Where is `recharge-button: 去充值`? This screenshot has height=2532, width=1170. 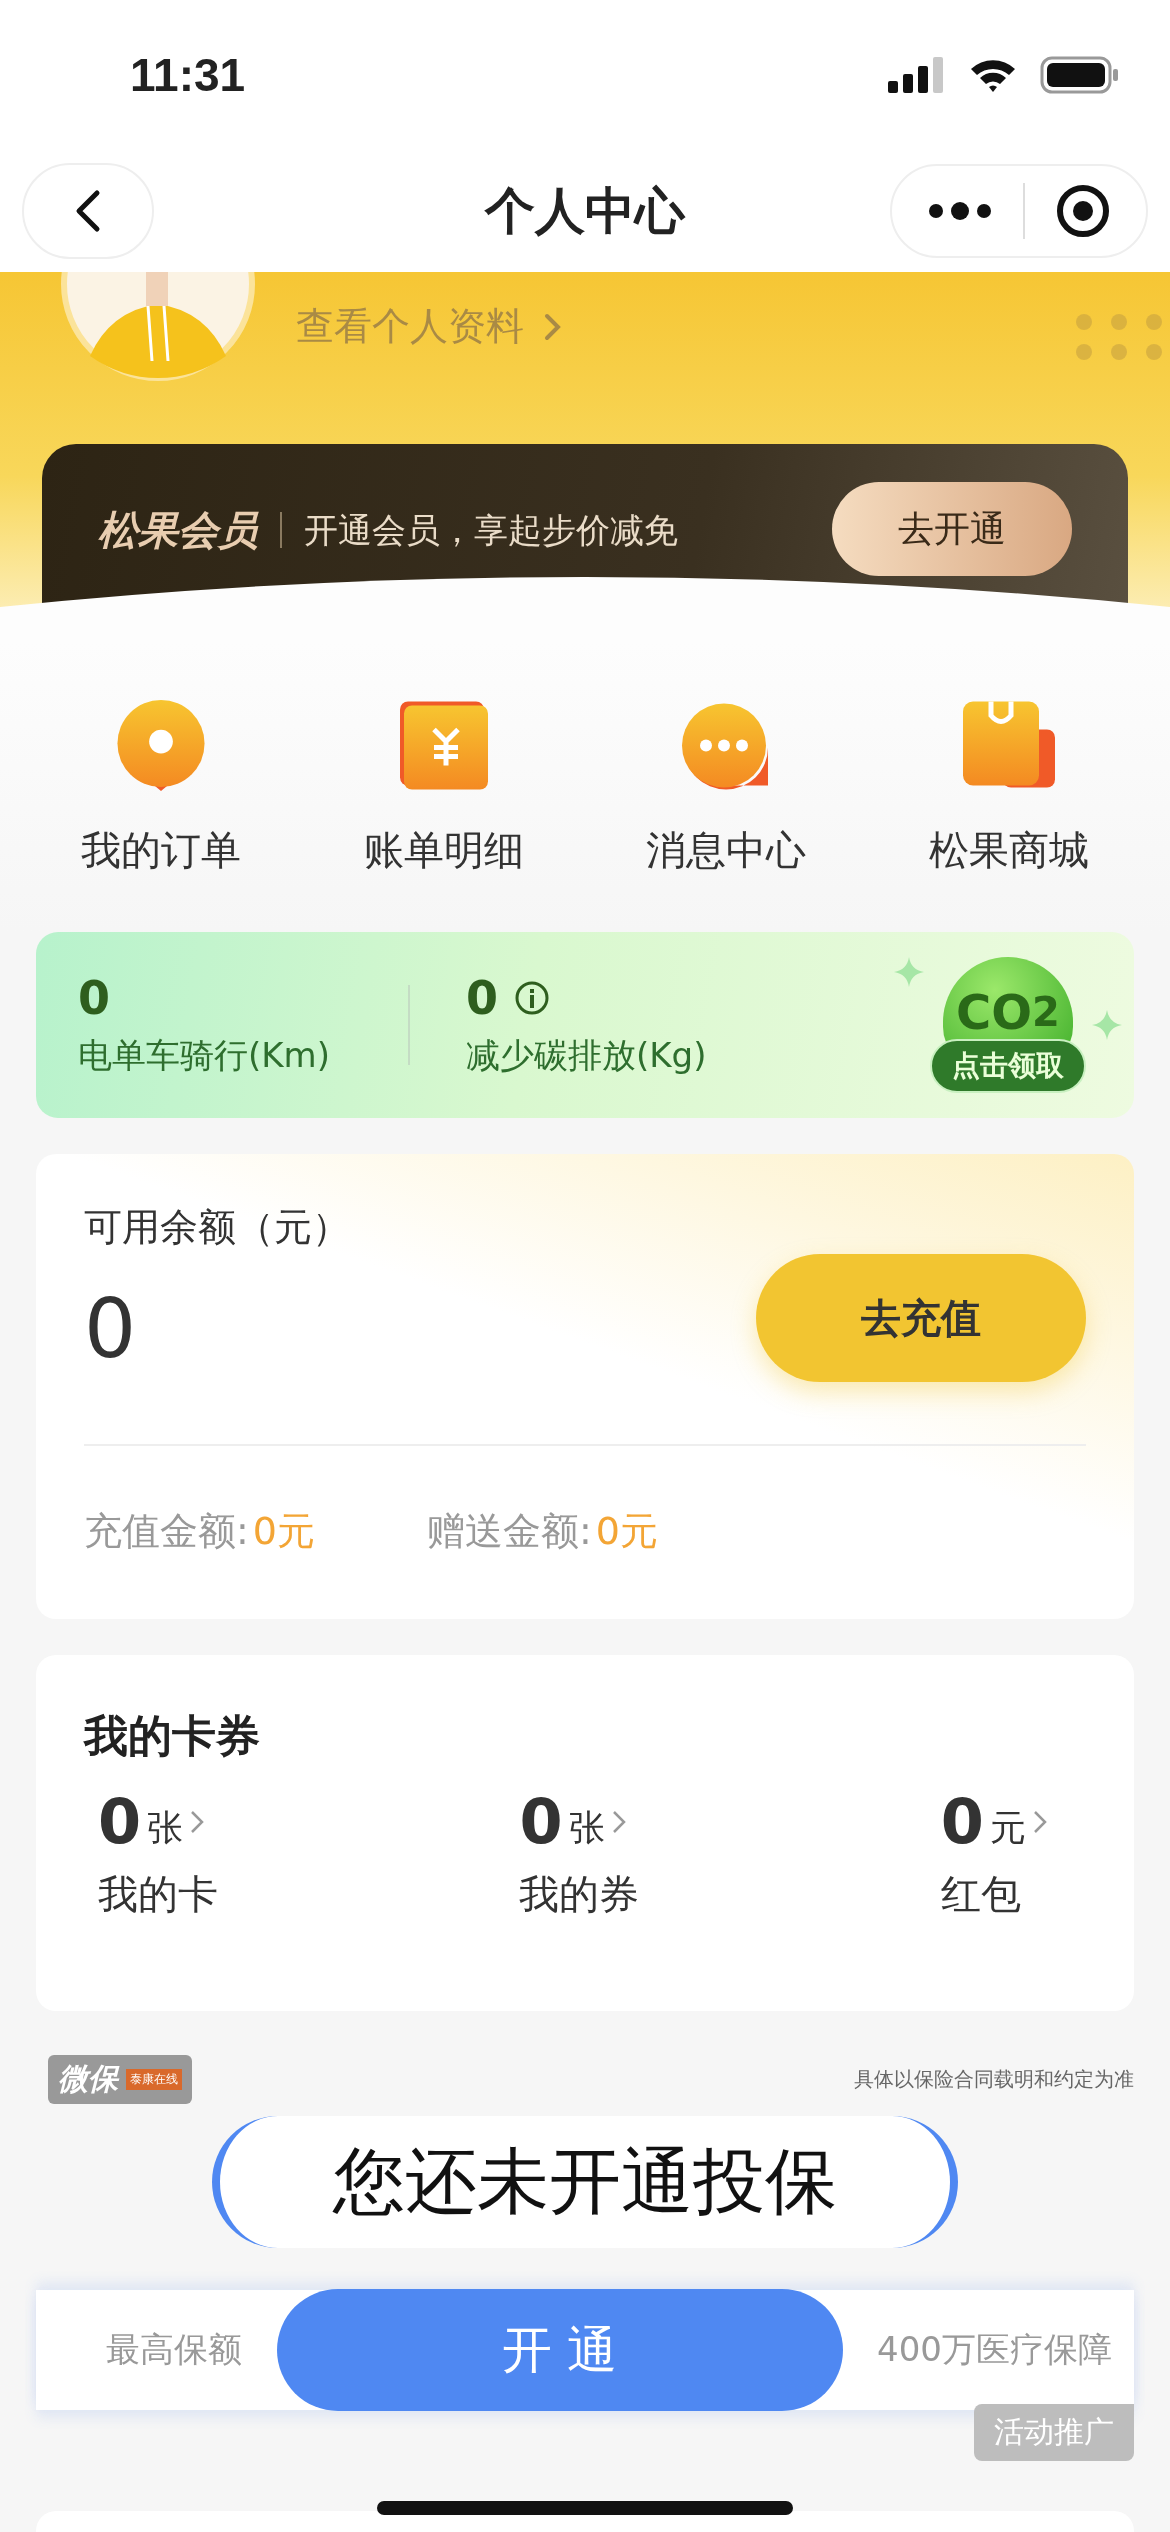 recharge-button: 去充值 is located at coordinates (921, 1318).